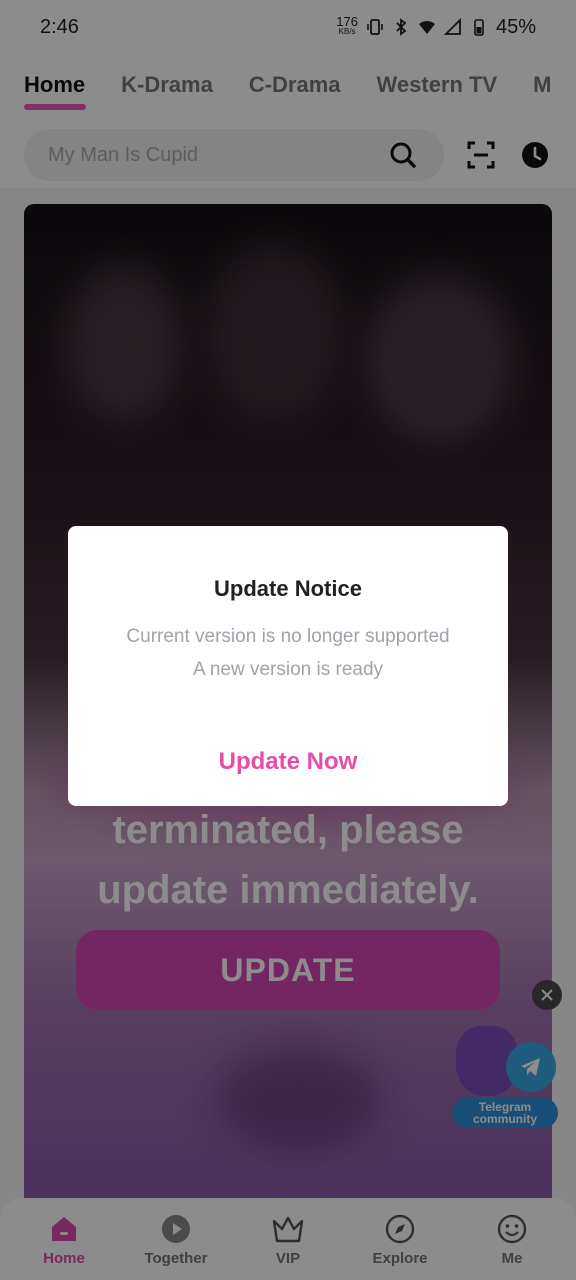 This screenshot has width=576, height=1280. What do you see at coordinates (288, 588) in the screenshot?
I see `dialog-title: Update Notice` at bounding box center [288, 588].